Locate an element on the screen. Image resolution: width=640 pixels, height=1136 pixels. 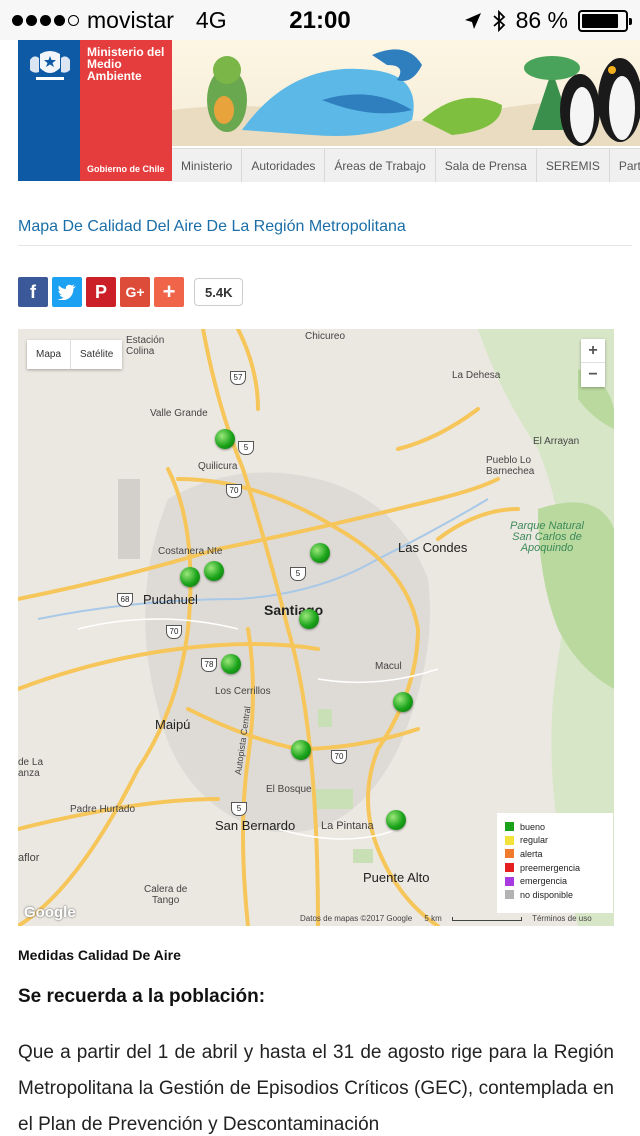
pinterest-icon: P is located at coordinates (100, 291).